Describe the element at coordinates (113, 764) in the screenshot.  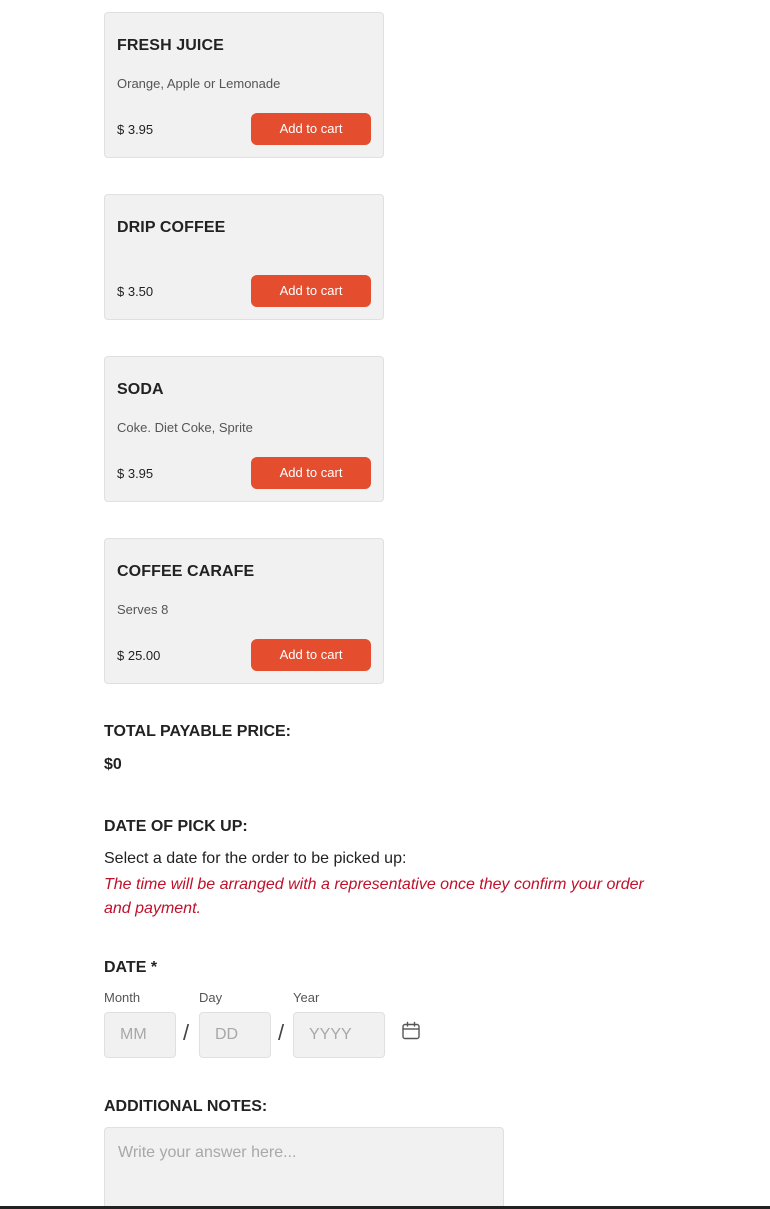
I see `total-price-value: $0` at that location.